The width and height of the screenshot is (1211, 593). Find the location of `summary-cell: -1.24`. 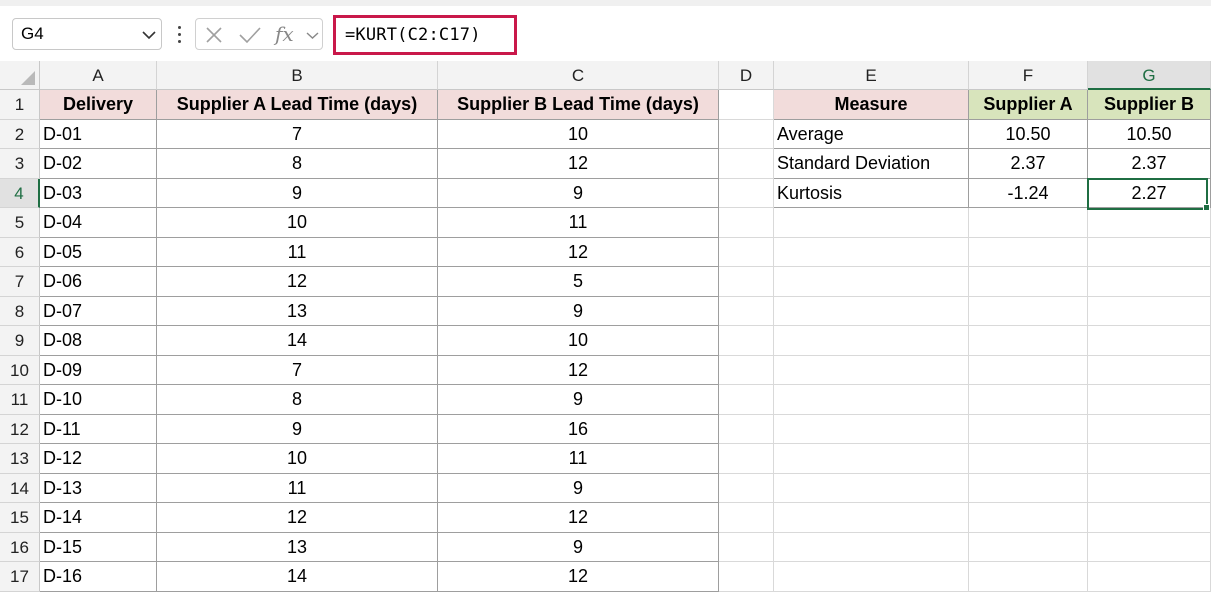

summary-cell: -1.24 is located at coordinates (1028, 193).